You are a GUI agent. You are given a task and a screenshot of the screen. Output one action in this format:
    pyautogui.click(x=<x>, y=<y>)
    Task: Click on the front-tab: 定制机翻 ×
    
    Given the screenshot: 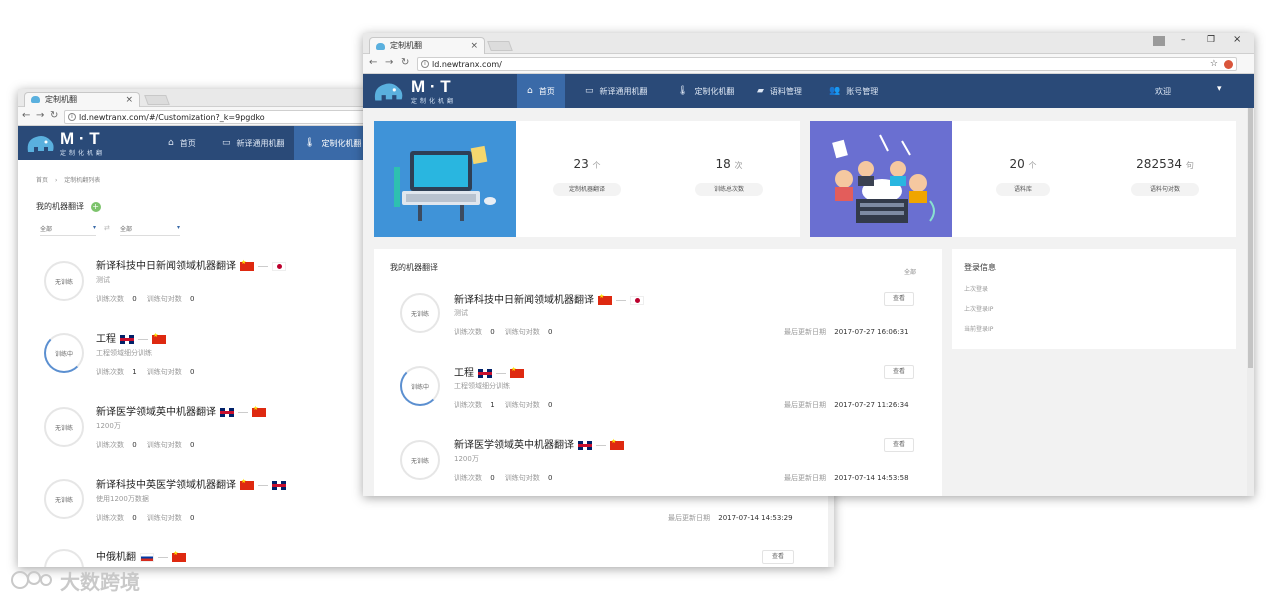 What is the action you would take?
    pyautogui.click(x=427, y=45)
    